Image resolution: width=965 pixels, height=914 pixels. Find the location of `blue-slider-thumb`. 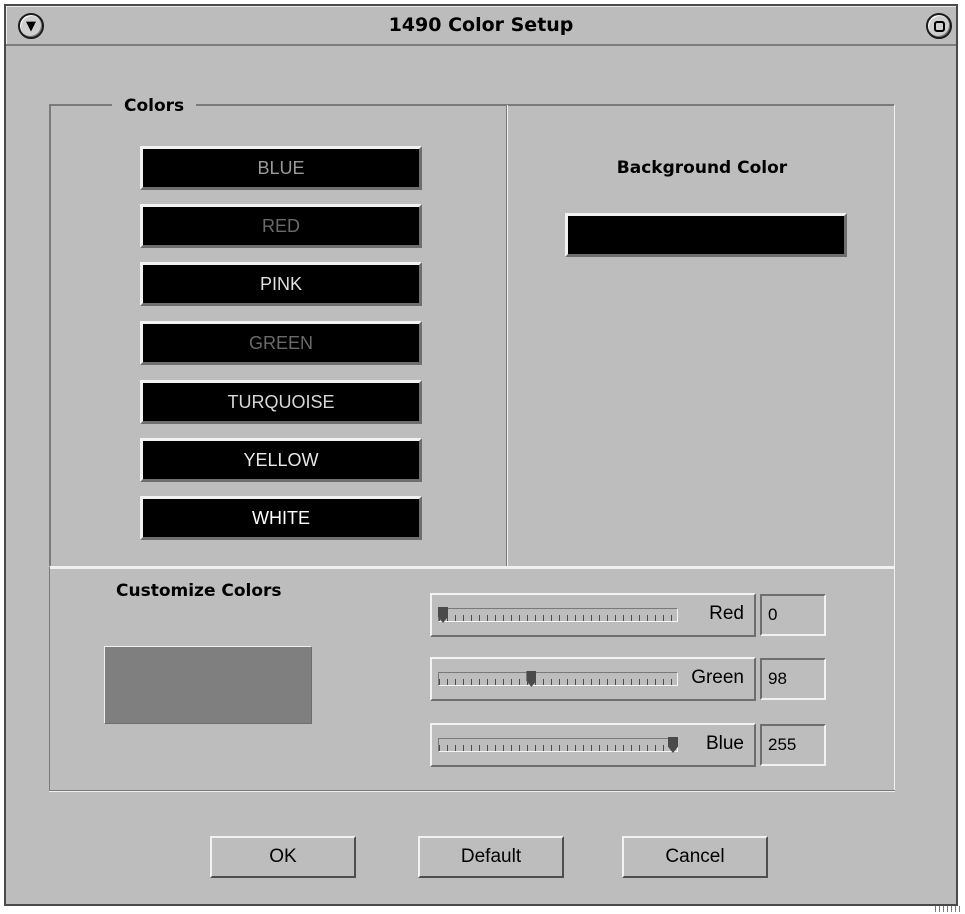

blue-slider-thumb is located at coordinates (673, 745).